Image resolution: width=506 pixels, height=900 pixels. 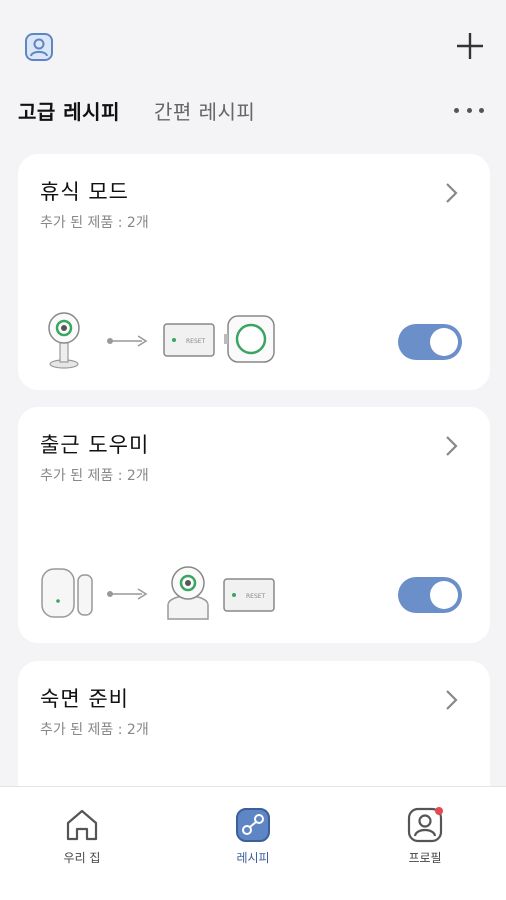 I want to click on smart-plug-icon, so click(x=249, y=339).